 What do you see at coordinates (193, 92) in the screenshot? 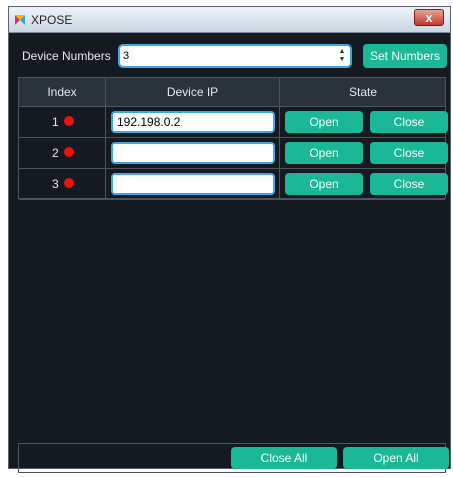
I see `header-device-ip: Device IP` at bounding box center [193, 92].